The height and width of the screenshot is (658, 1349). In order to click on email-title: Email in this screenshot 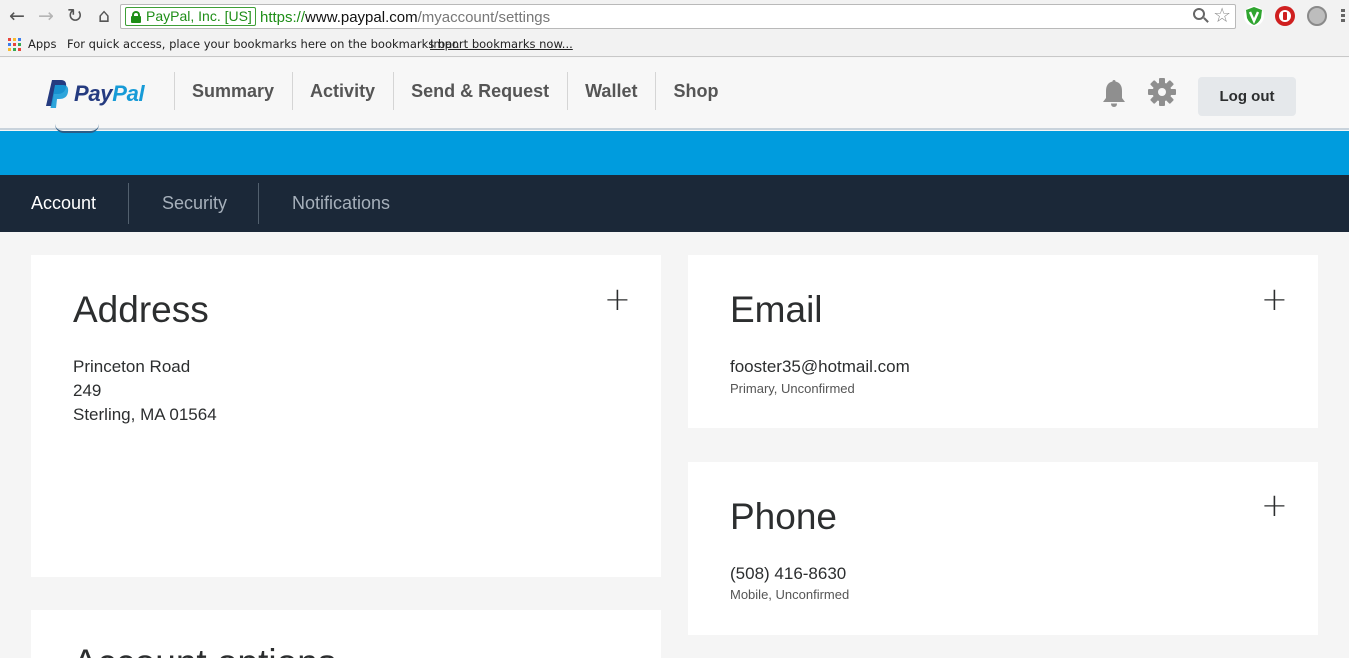, I will do `click(776, 309)`.